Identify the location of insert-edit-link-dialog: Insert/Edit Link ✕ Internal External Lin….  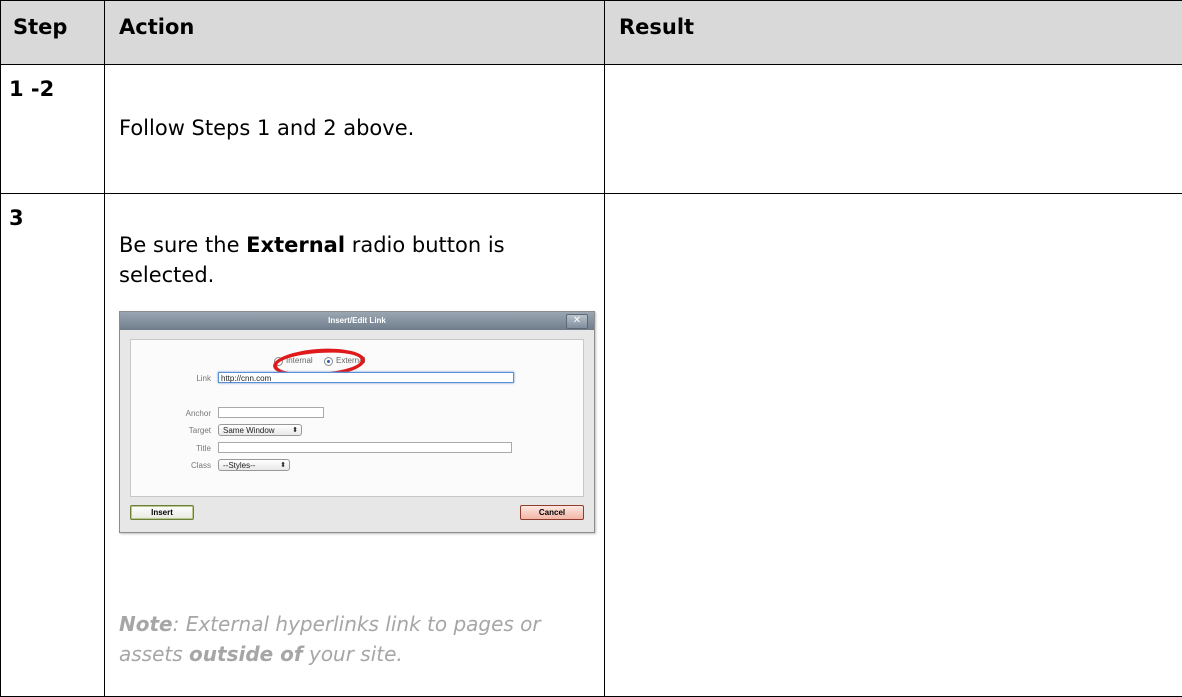
(357, 422).